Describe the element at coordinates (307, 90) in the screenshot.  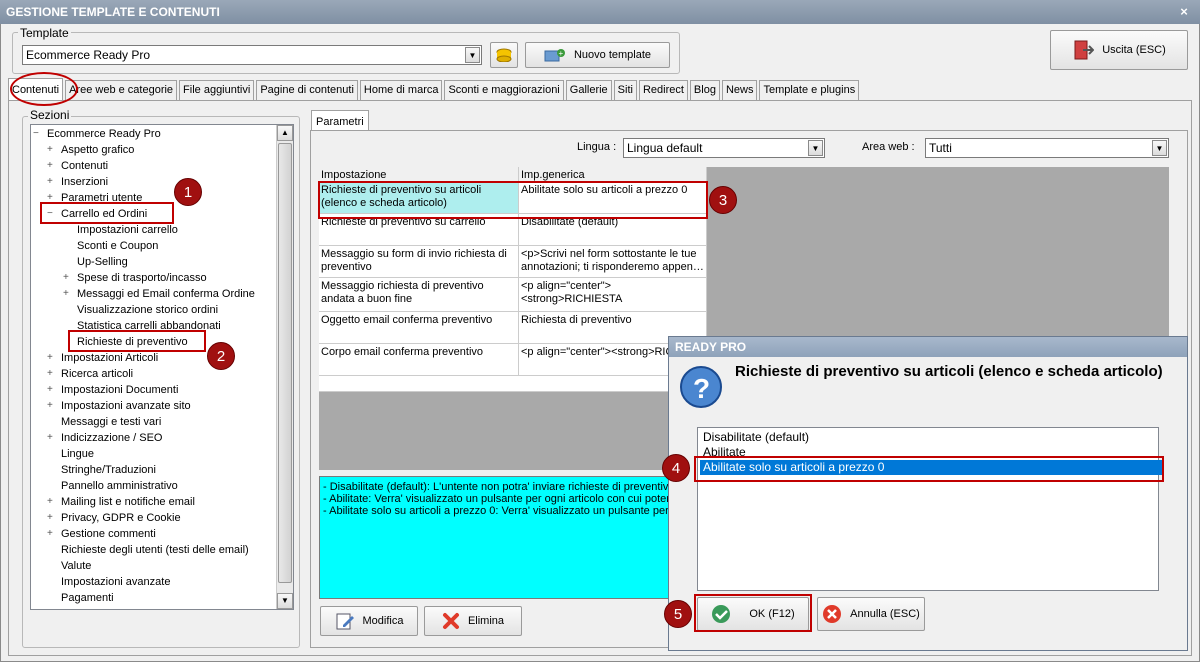
I see `tab-pagine-di-contenuti: Pagine di contenuti` at that location.